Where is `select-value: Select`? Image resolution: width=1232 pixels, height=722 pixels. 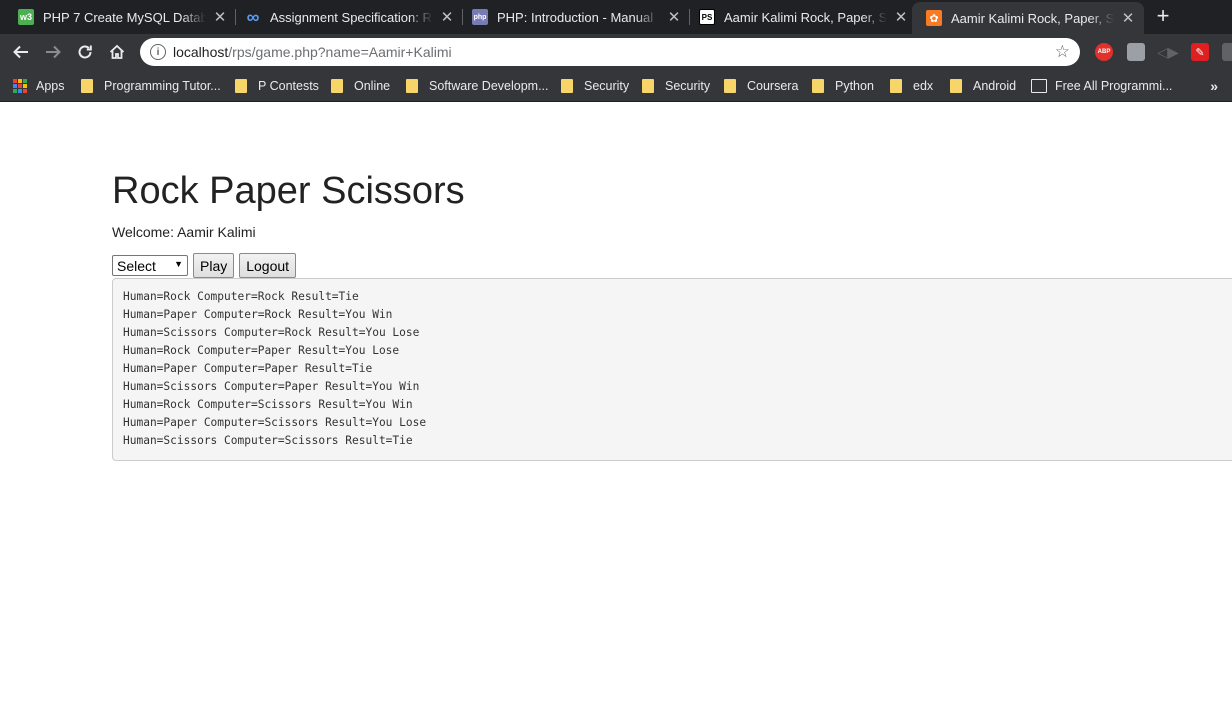
select-value: Select is located at coordinates (136, 265).